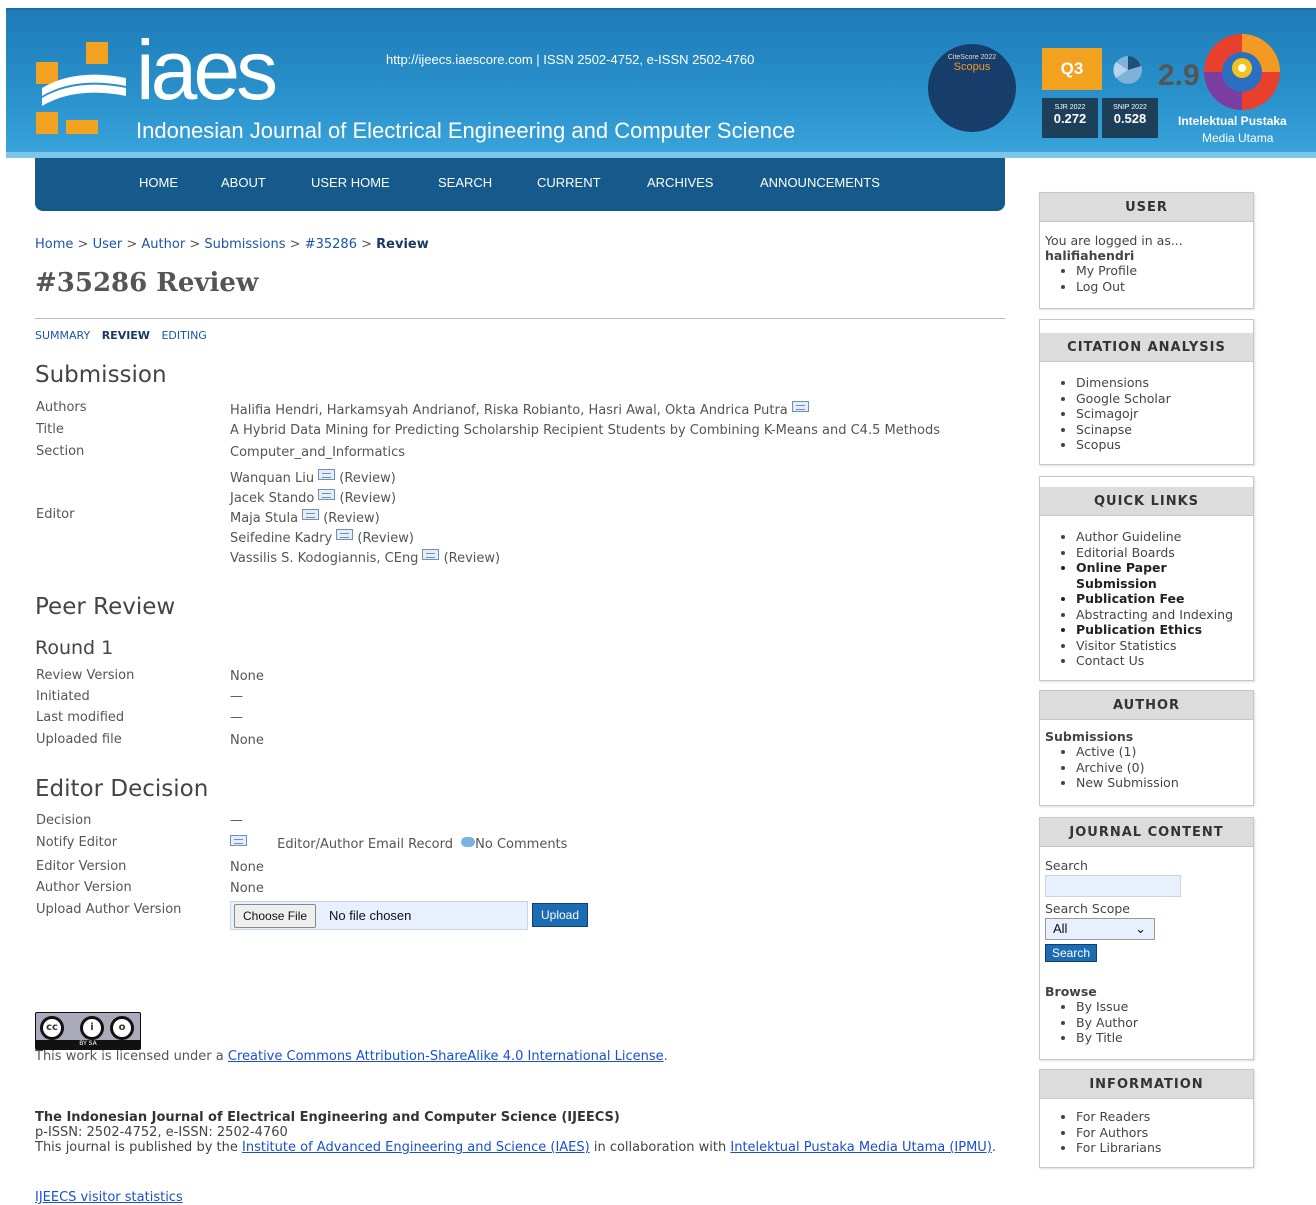 Image resolution: width=1316 pixels, height=1205 pixels. I want to click on editor-name: Wanquan Liu, so click(272, 478).